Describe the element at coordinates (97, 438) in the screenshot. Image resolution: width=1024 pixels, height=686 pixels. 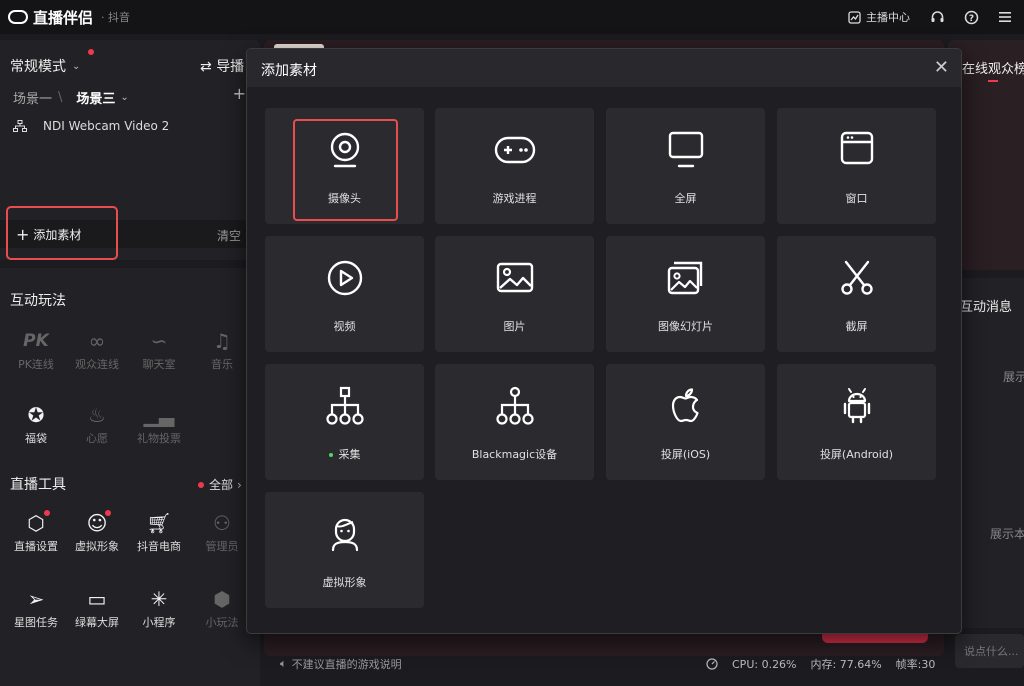
I see `tool-label: 心愿` at that location.